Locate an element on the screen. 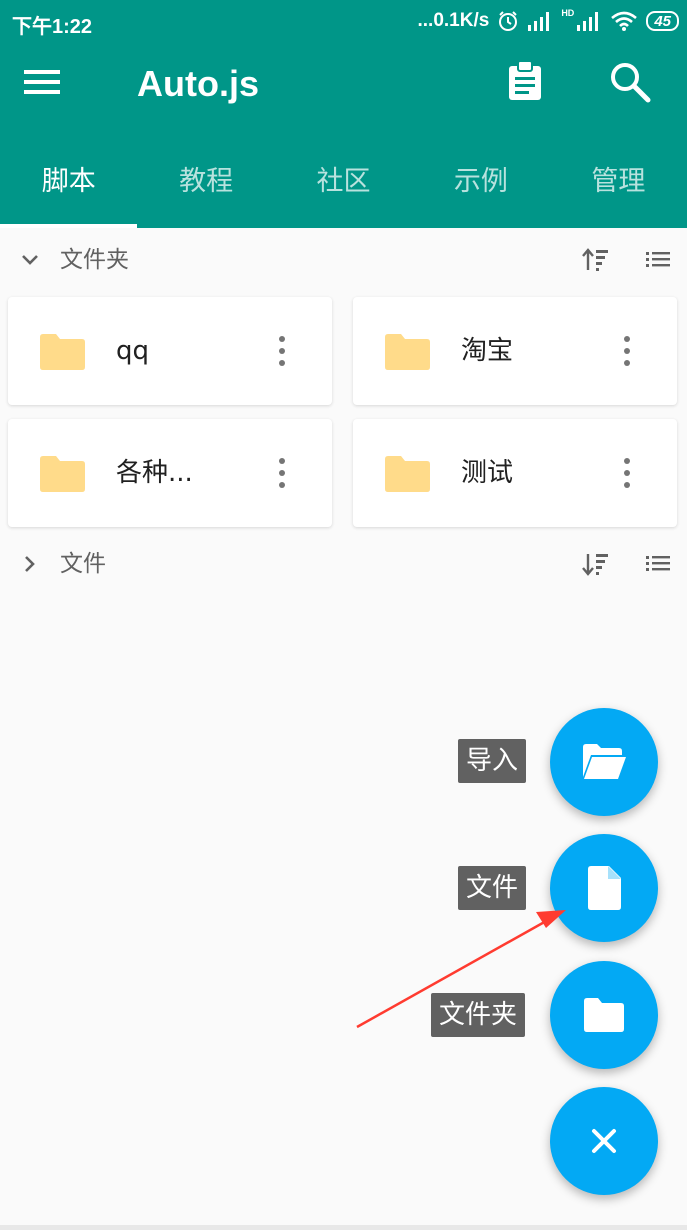 Image resolution: width=687 pixels, height=1230 pixels. folder-label: 文件夹 is located at coordinates (478, 1015).